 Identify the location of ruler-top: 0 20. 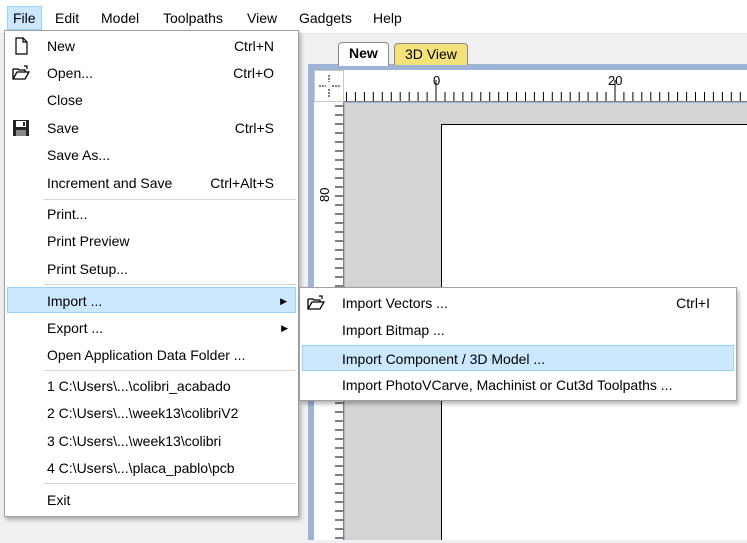
(545, 86).